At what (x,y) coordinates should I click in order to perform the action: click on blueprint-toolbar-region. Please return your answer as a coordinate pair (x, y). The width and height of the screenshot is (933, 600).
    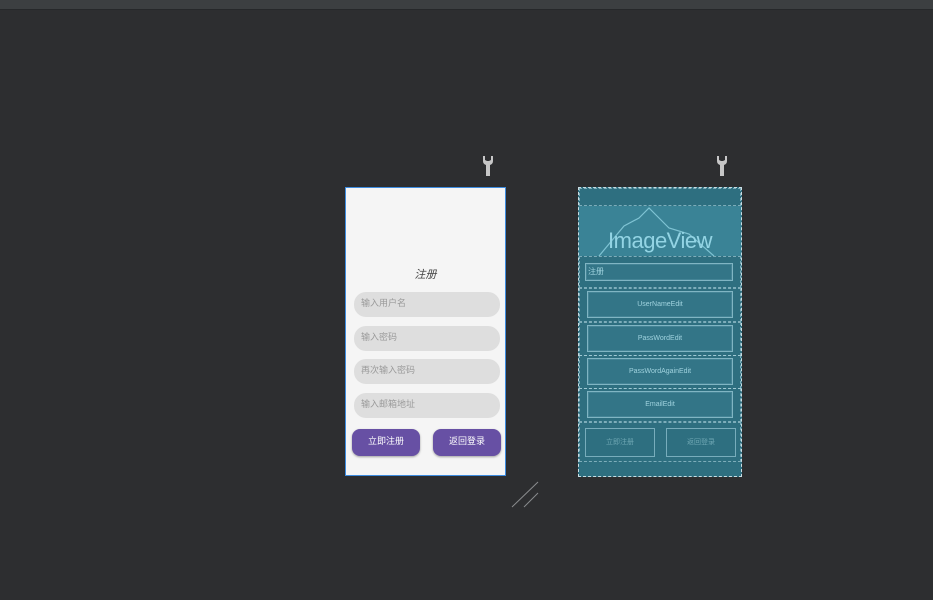
    Looking at the image, I should click on (660, 197).